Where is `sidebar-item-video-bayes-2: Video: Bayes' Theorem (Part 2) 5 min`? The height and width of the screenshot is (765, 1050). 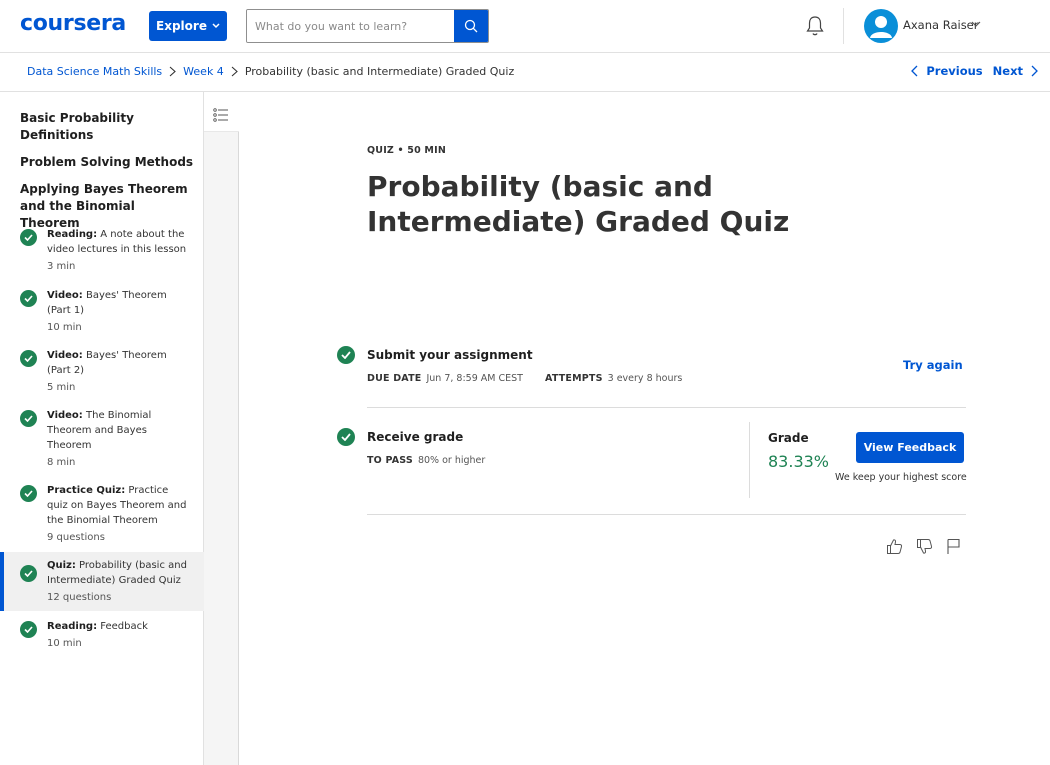 sidebar-item-video-bayes-2: Video: Bayes' Theorem (Part 2) 5 min is located at coordinates (102, 373).